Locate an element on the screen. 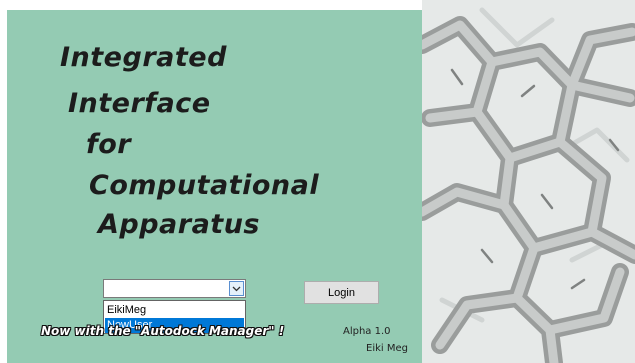  title-line-4: Computational is located at coordinates (204, 185).